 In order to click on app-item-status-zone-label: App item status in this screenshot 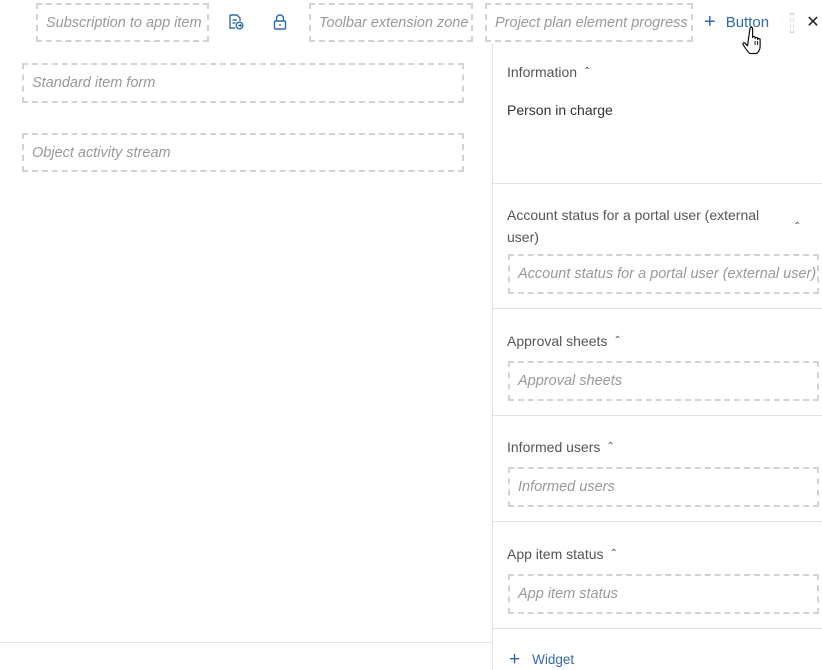, I will do `click(568, 594)`.